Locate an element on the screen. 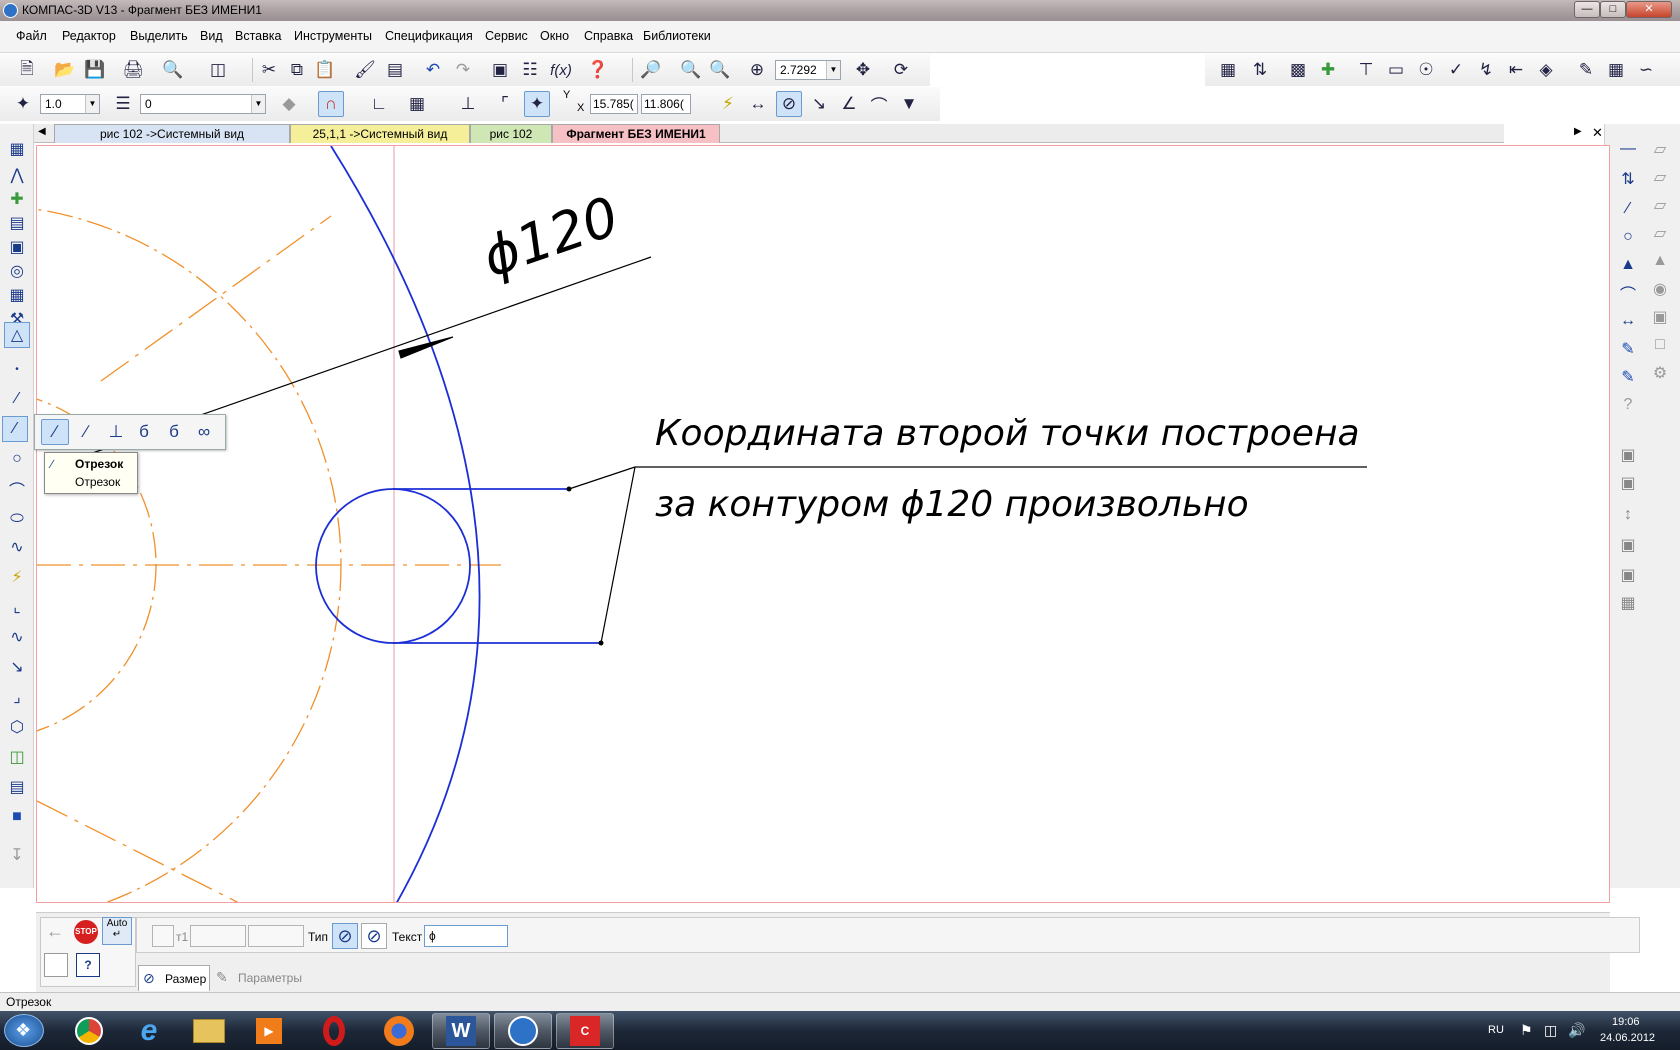 This screenshot has width=1680, height=1050. rp-parallel-icon: ⇅ is located at coordinates (1628, 179).